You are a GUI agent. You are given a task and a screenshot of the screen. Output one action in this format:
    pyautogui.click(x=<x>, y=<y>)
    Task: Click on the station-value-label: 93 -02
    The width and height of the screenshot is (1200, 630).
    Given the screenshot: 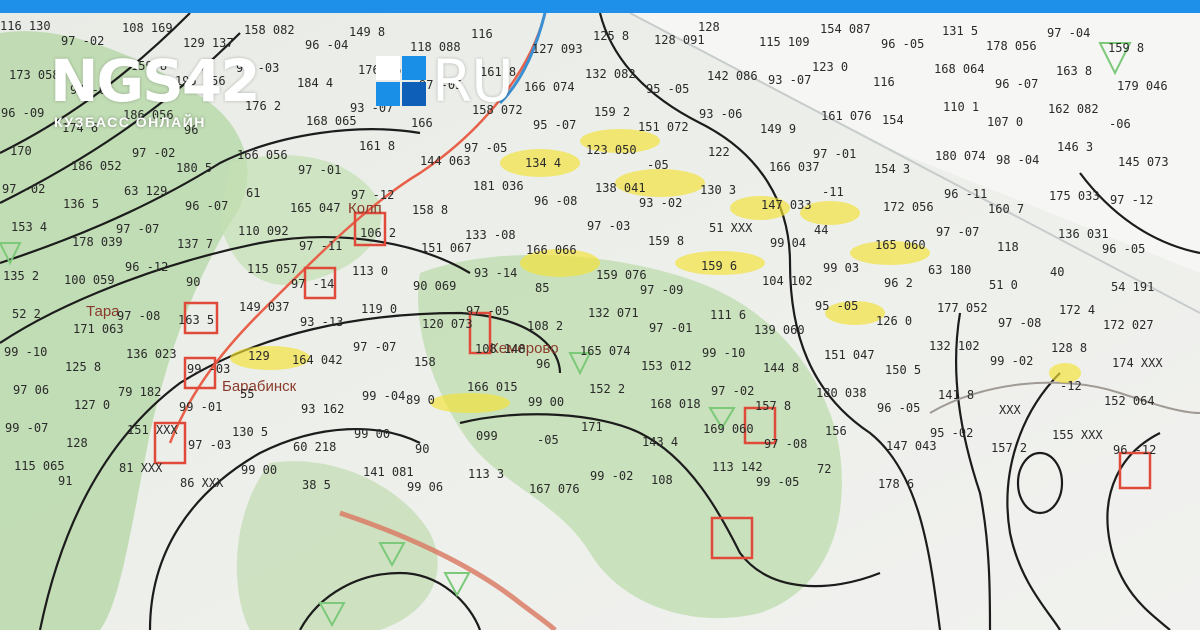 What is the action you would take?
    pyautogui.click(x=660, y=203)
    